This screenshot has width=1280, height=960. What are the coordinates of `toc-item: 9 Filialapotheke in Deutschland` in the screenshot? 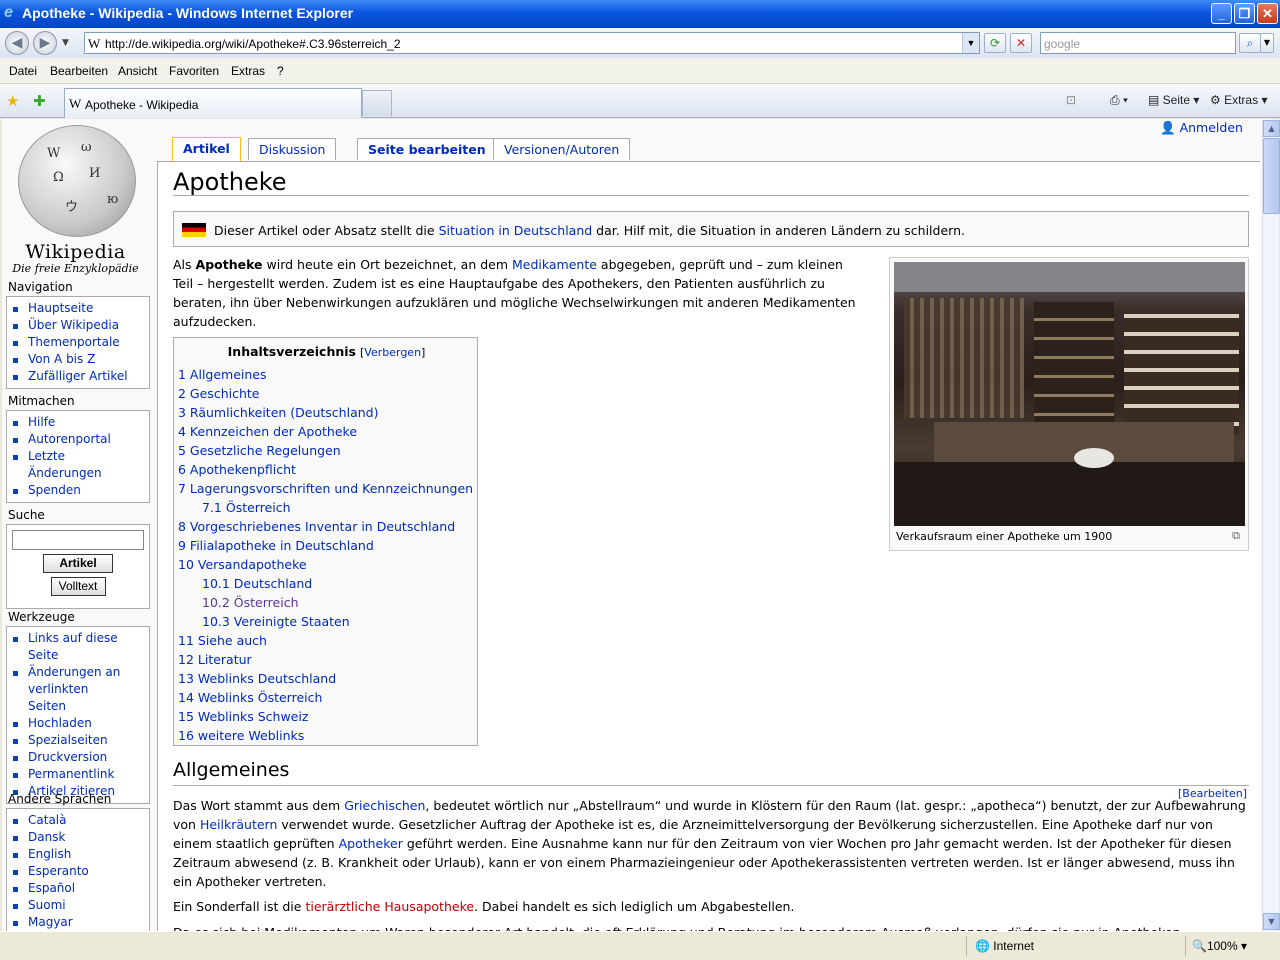 It's located at (325, 545).